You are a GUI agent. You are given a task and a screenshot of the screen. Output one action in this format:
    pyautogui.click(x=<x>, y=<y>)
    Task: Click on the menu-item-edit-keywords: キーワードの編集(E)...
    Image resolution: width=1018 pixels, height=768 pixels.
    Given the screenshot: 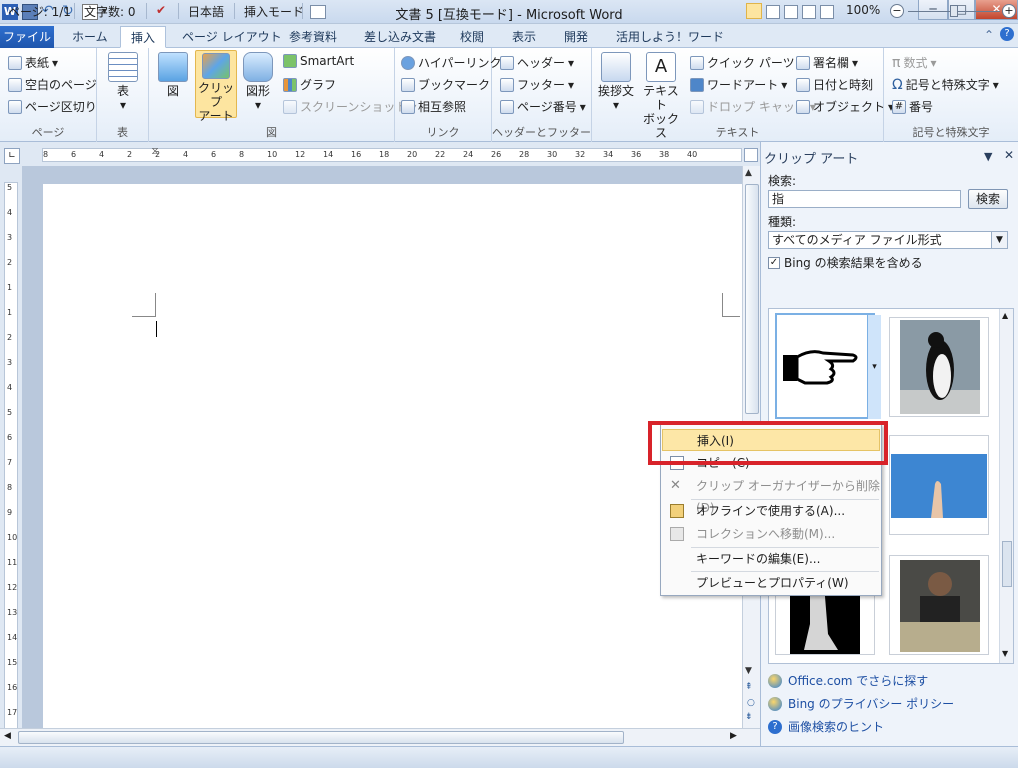 What is the action you would take?
    pyautogui.click(x=771, y=559)
    